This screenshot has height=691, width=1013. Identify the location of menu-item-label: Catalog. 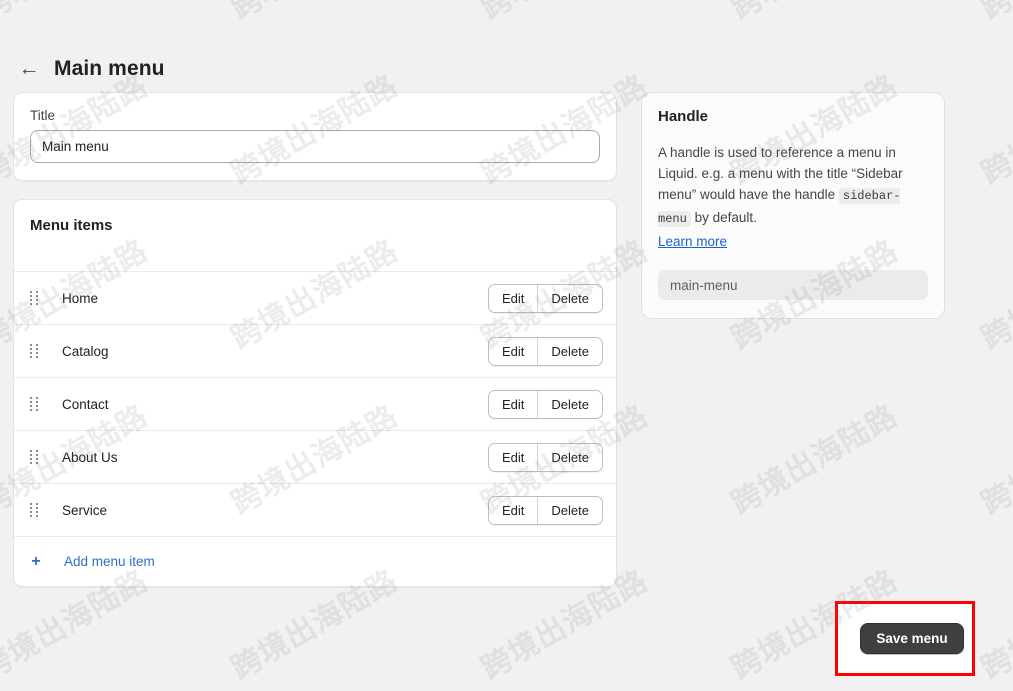
(85, 351).